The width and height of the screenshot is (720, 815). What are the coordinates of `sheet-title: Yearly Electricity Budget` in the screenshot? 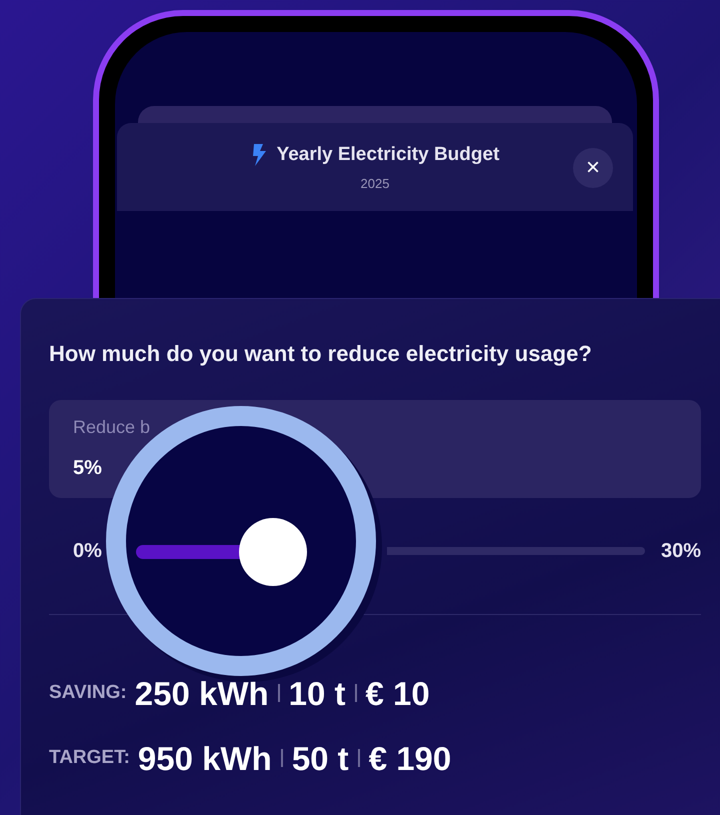 It's located at (388, 155).